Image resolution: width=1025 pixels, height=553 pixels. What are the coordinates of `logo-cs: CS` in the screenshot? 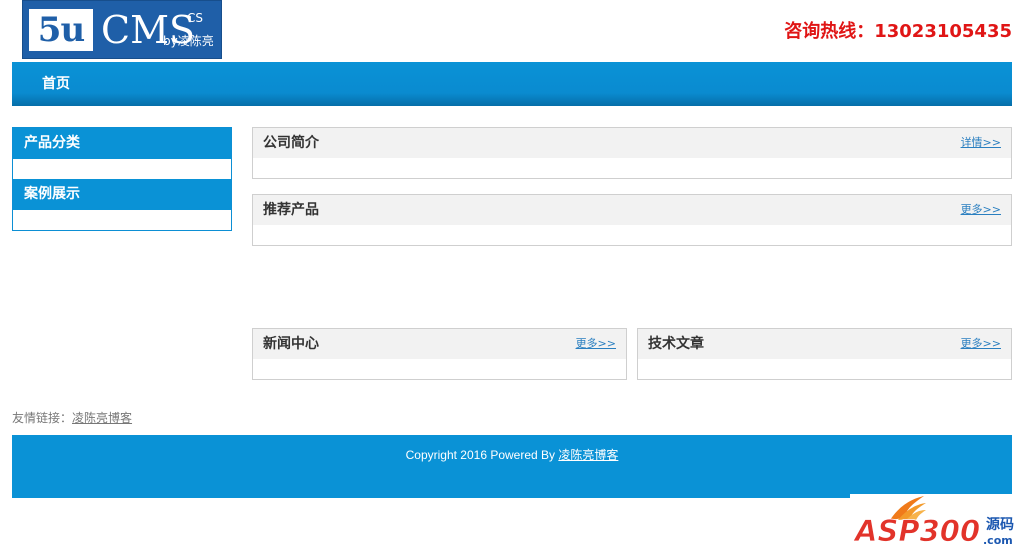 It's located at (195, 18).